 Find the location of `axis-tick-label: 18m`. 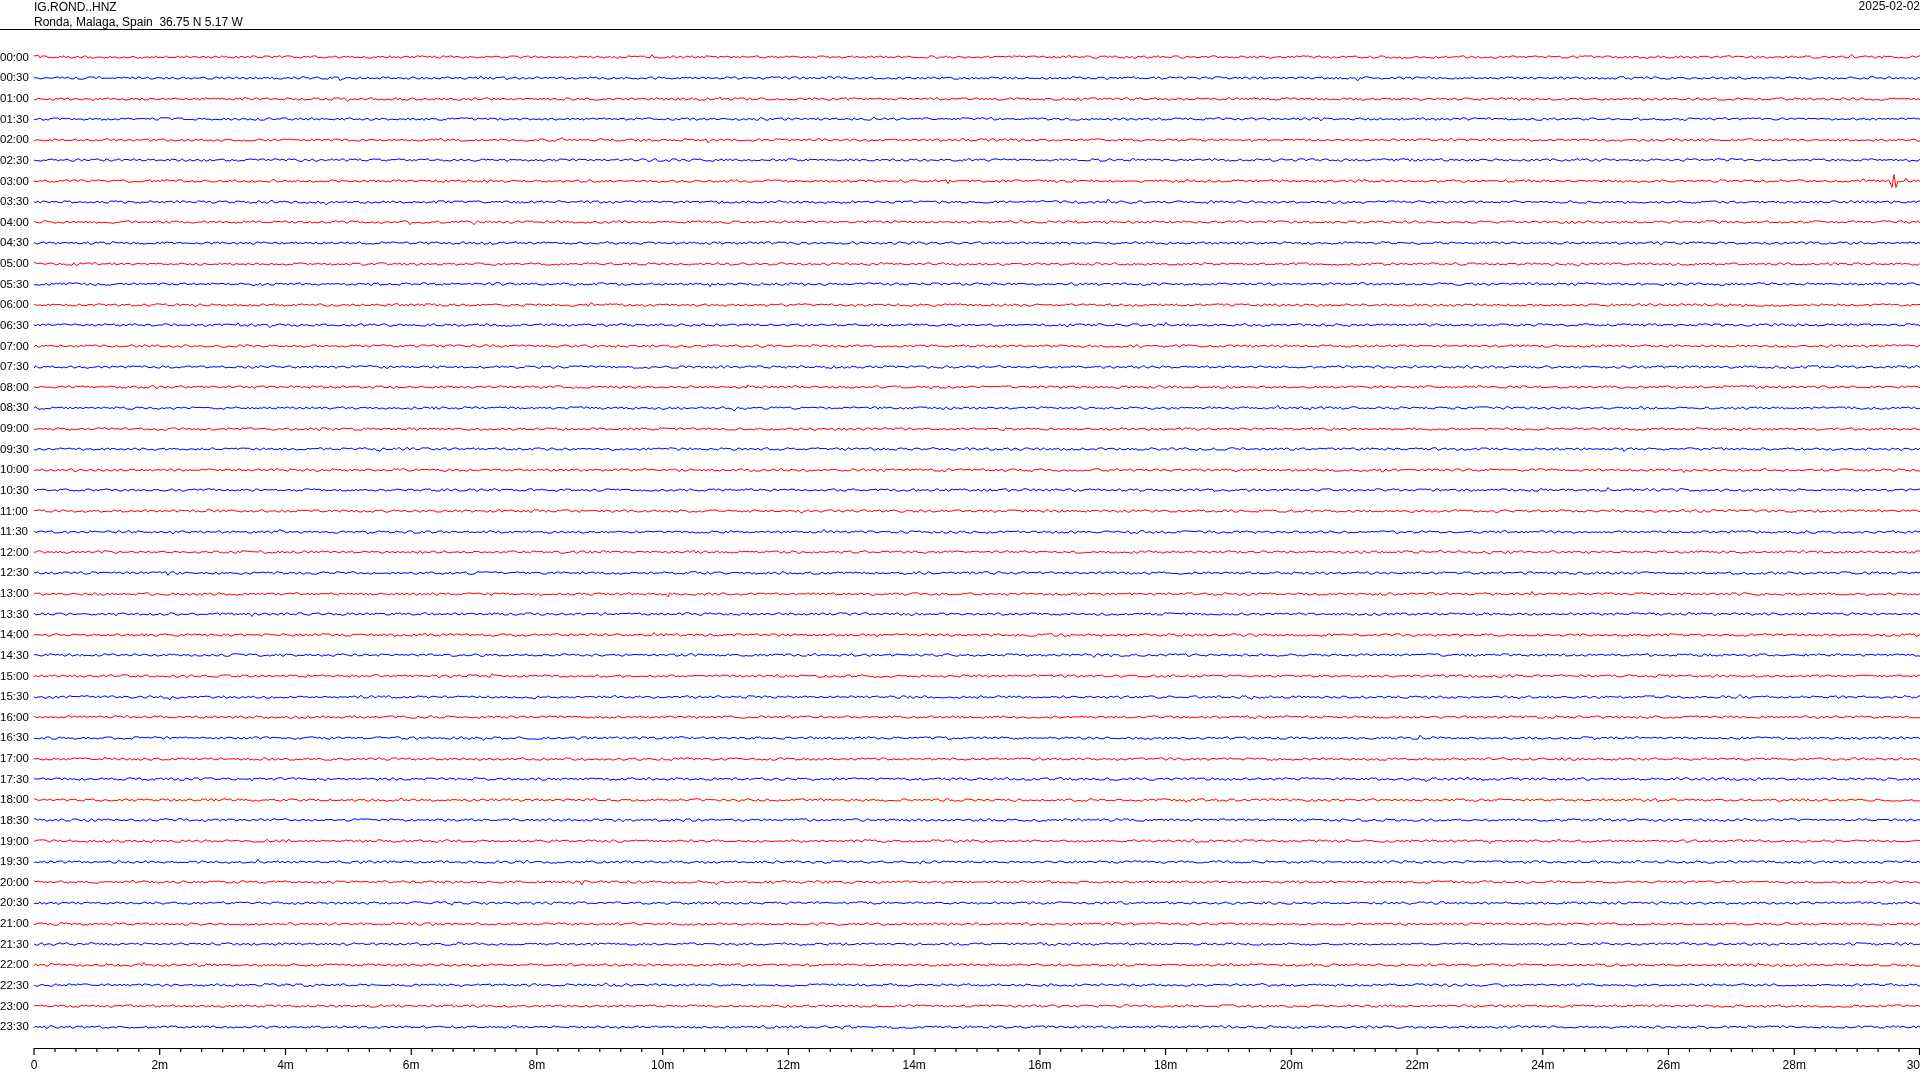

axis-tick-label: 18m is located at coordinates (1165, 1065).